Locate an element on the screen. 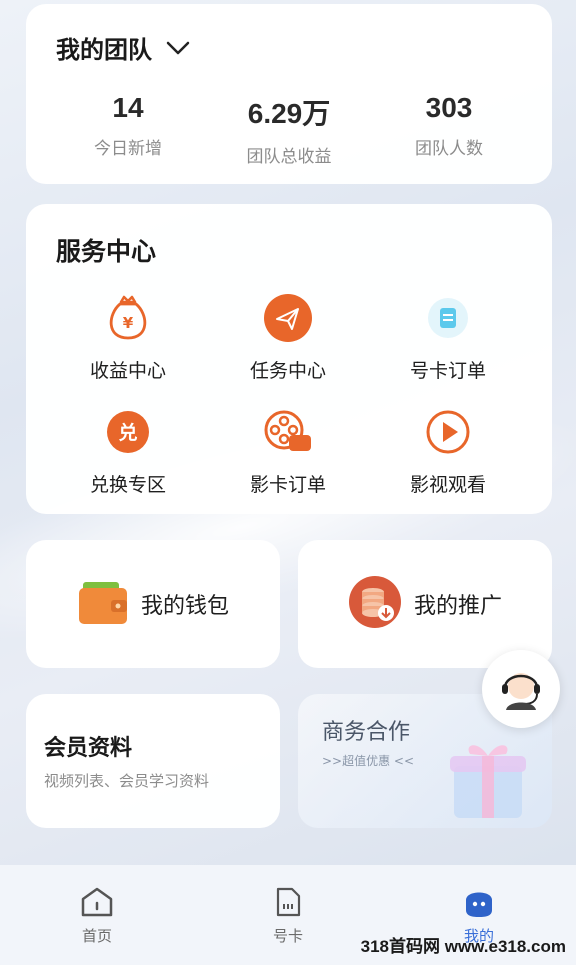  my-wallet-card: 我的钱包 is located at coordinates (153, 604).